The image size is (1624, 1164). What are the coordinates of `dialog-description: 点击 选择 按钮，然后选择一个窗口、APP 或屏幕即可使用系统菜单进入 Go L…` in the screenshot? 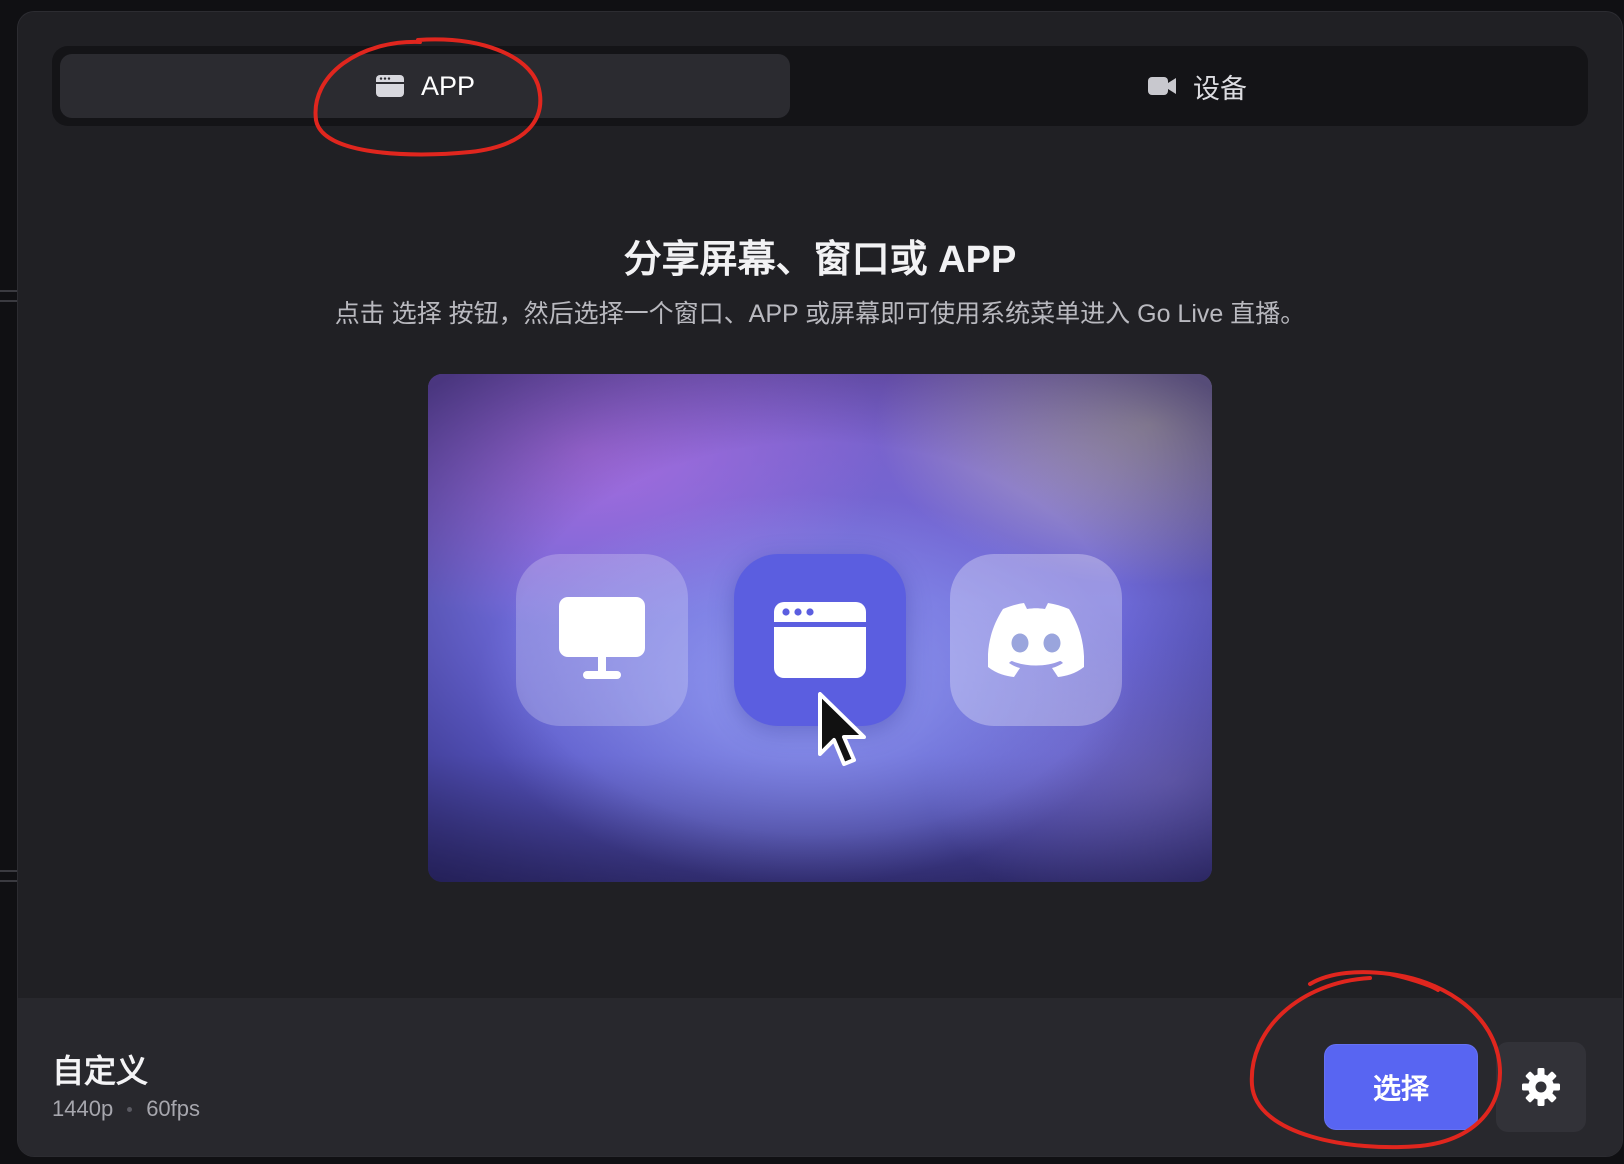 It's located at (820, 314).